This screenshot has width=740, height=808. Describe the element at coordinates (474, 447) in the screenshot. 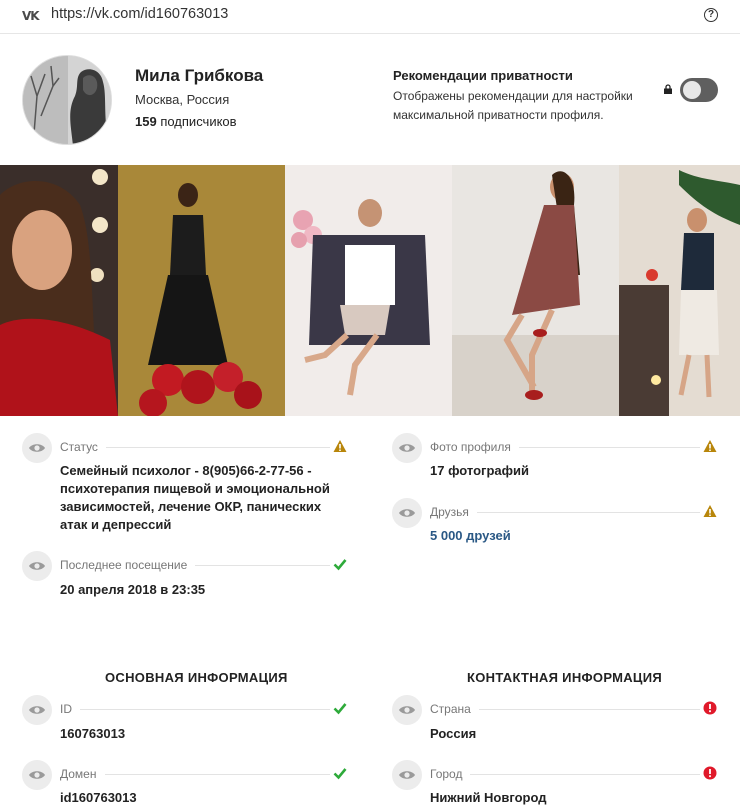

I see `profile-photo-label: Фото профиля` at that location.